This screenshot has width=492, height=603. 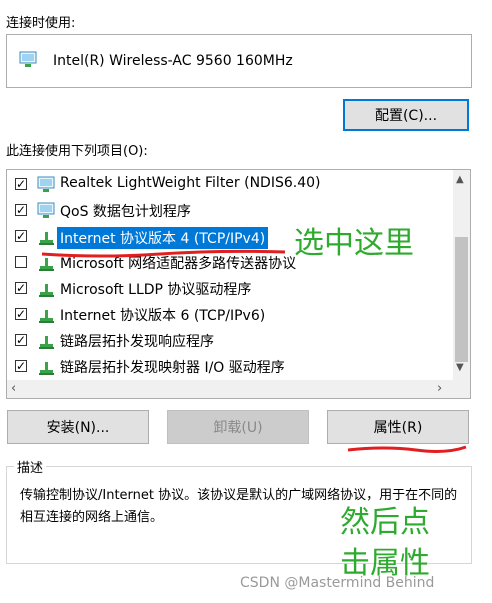 I want to click on scroll-right-icon: ›, so click(x=439, y=388).